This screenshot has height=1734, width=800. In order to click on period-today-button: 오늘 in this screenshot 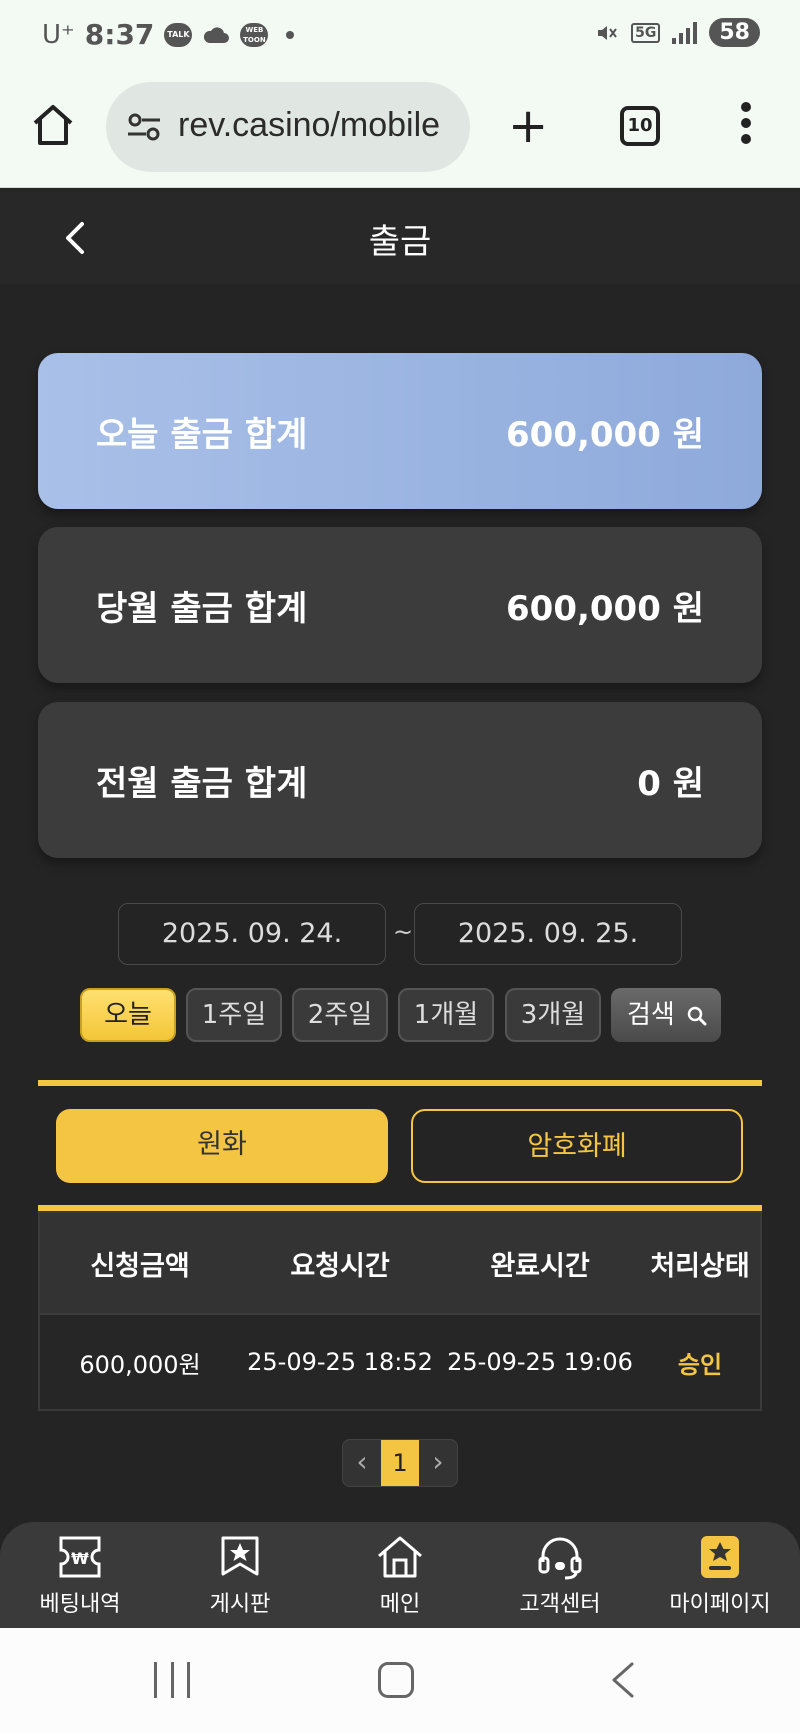, I will do `click(128, 1015)`.